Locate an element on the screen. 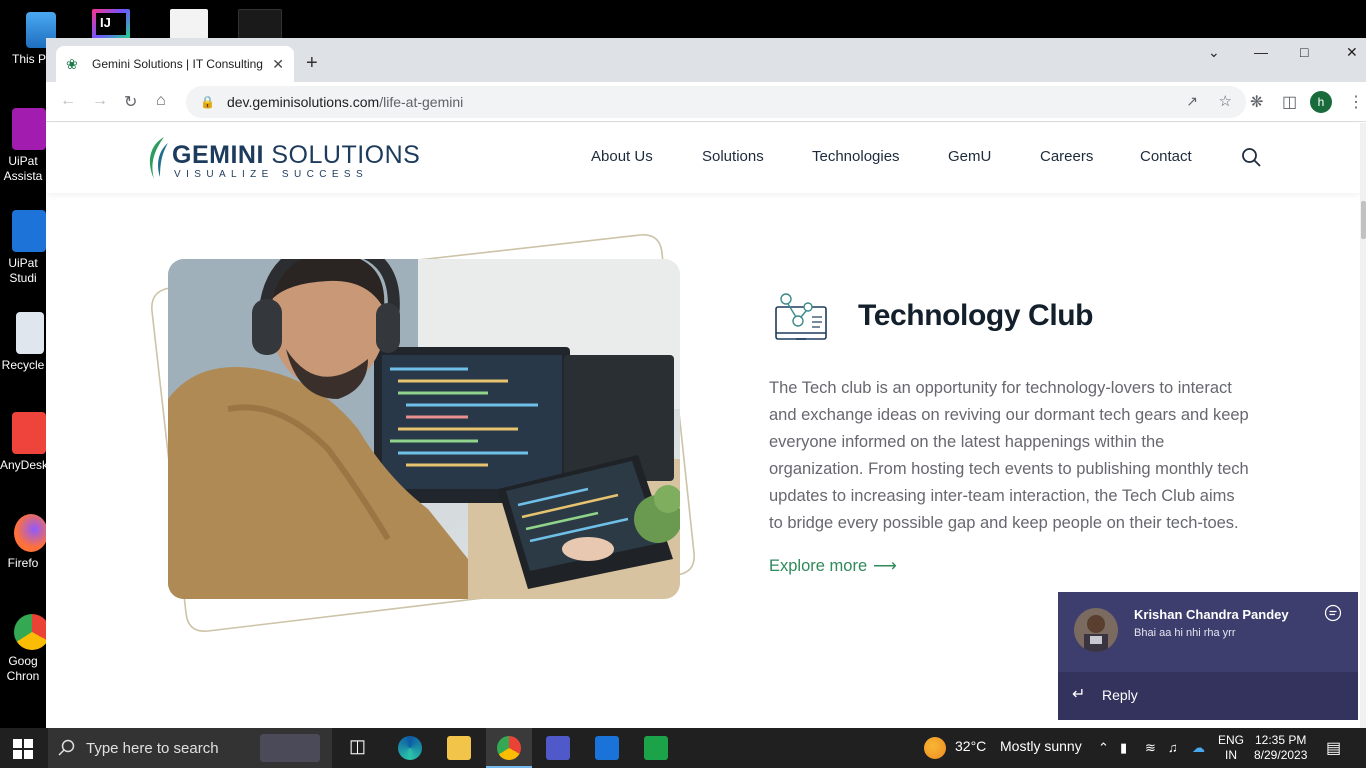  reload-icon: ↻ is located at coordinates (130, 102).